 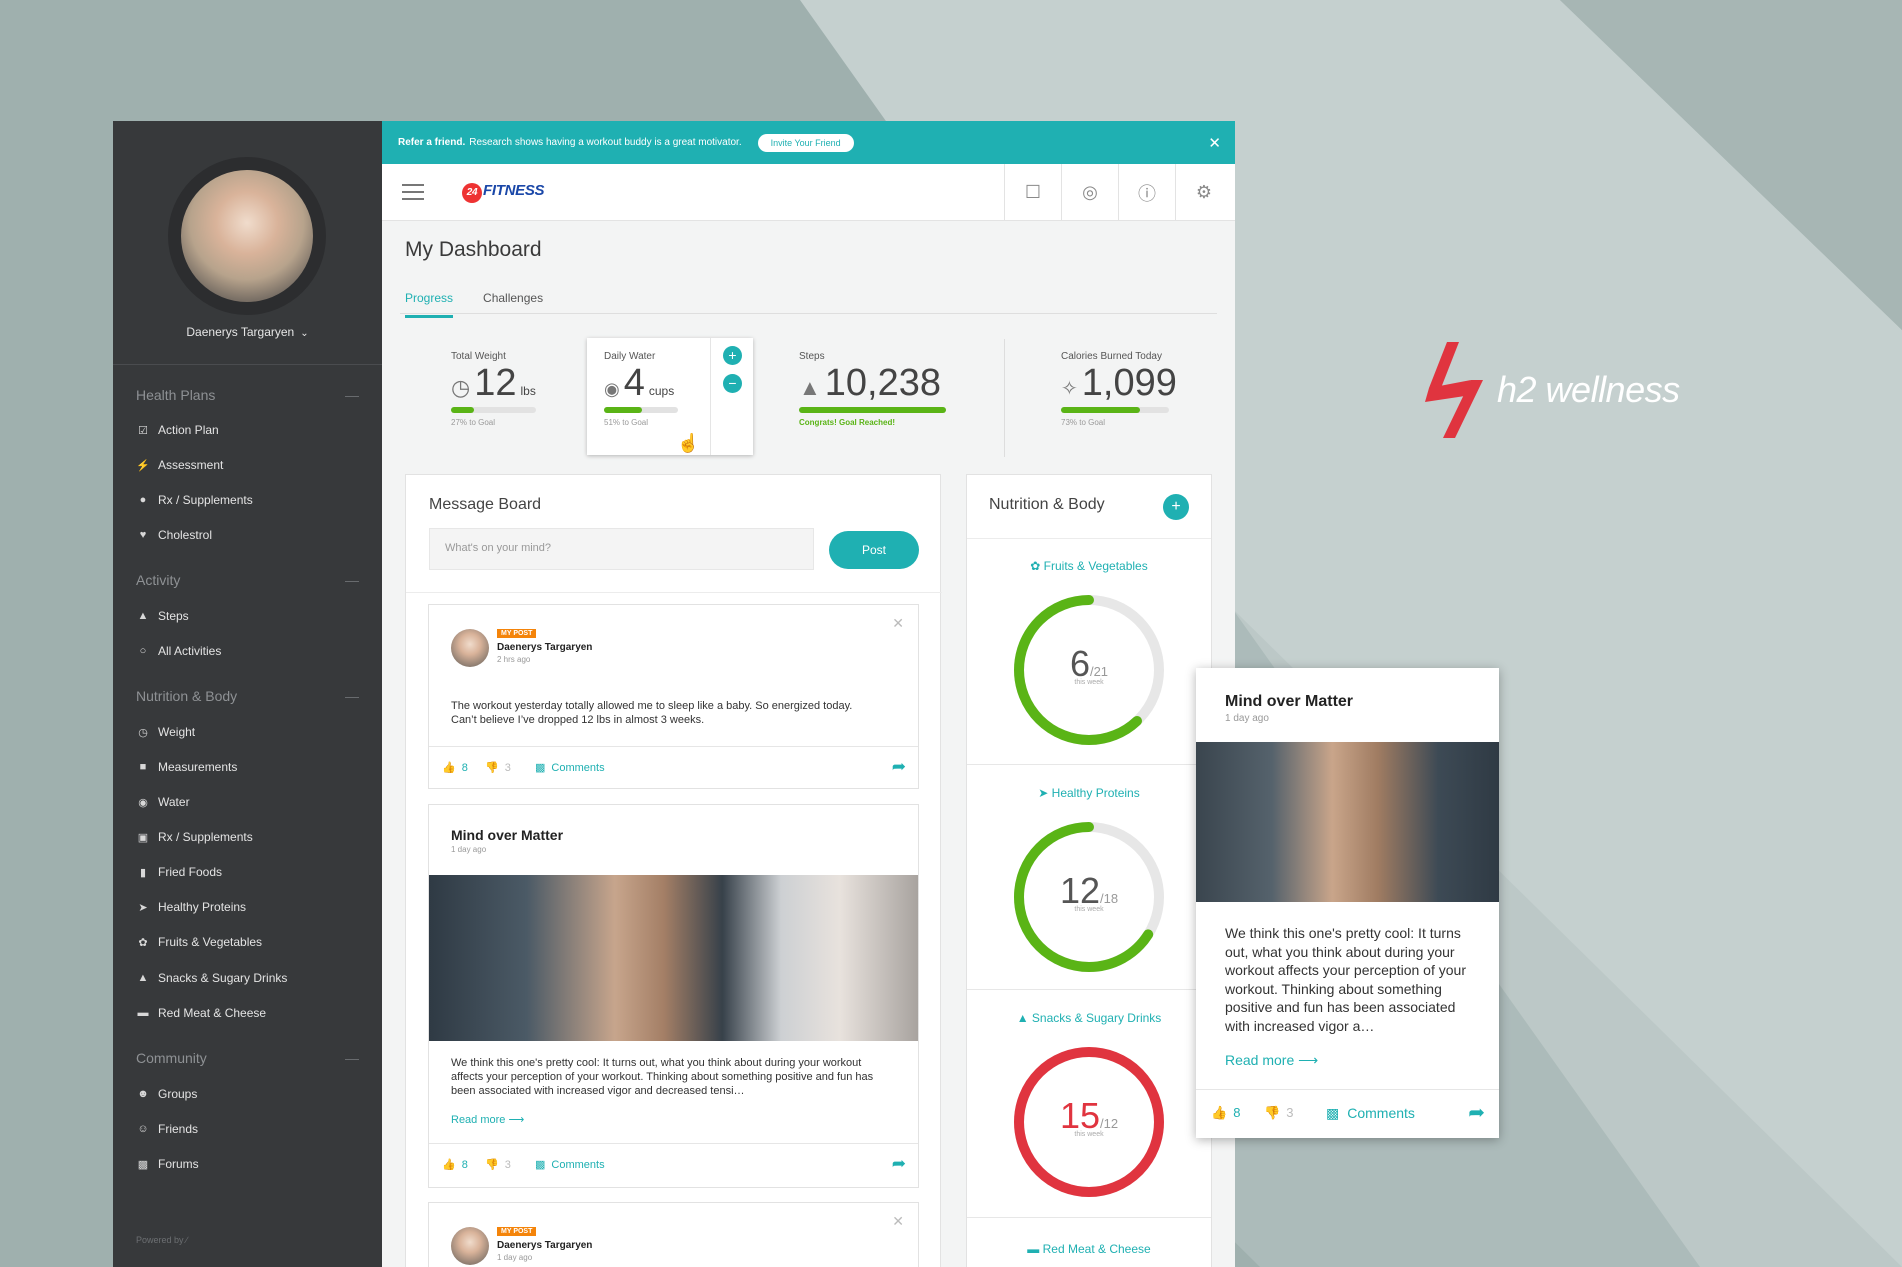 I want to click on sidebar-item-assessment: ⚡ Assessment, so click(x=179, y=465).